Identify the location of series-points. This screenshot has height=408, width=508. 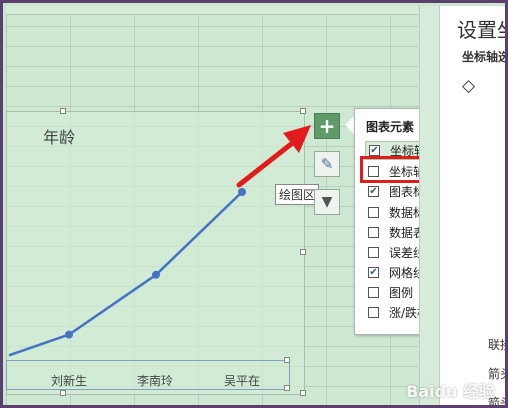
(155, 263).